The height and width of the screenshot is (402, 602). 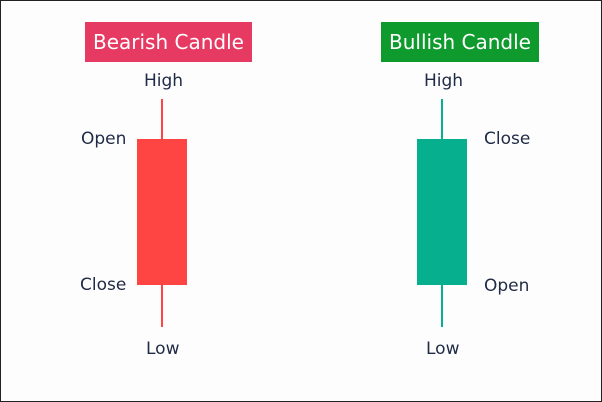 I want to click on bullish-high-label: High, so click(x=444, y=81).